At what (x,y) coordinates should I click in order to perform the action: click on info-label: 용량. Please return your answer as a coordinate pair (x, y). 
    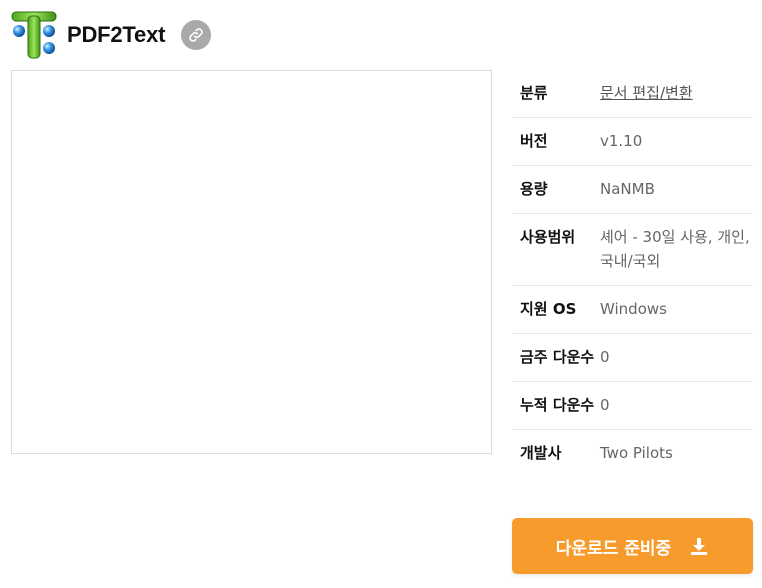
    Looking at the image, I should click on (534, 189).